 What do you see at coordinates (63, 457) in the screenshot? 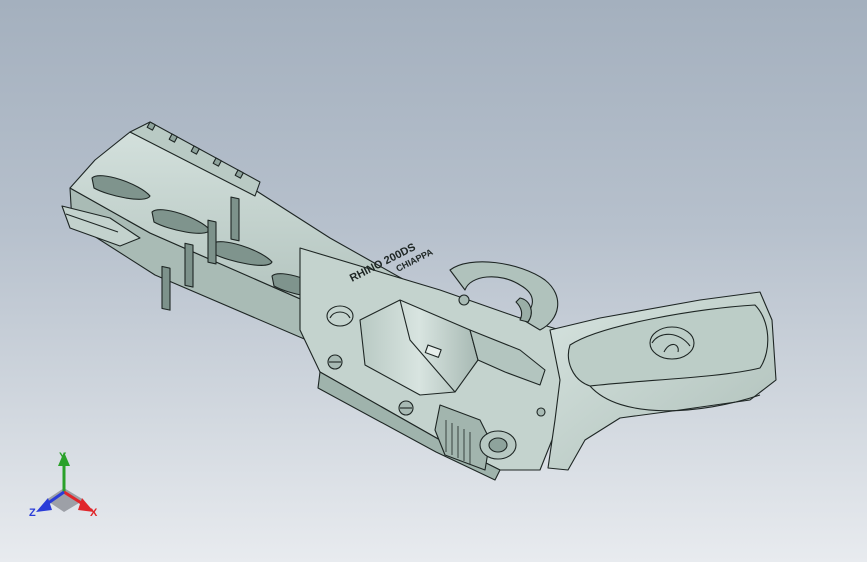
I see `y-axis-label: Y` at bounding box center [63, 457].